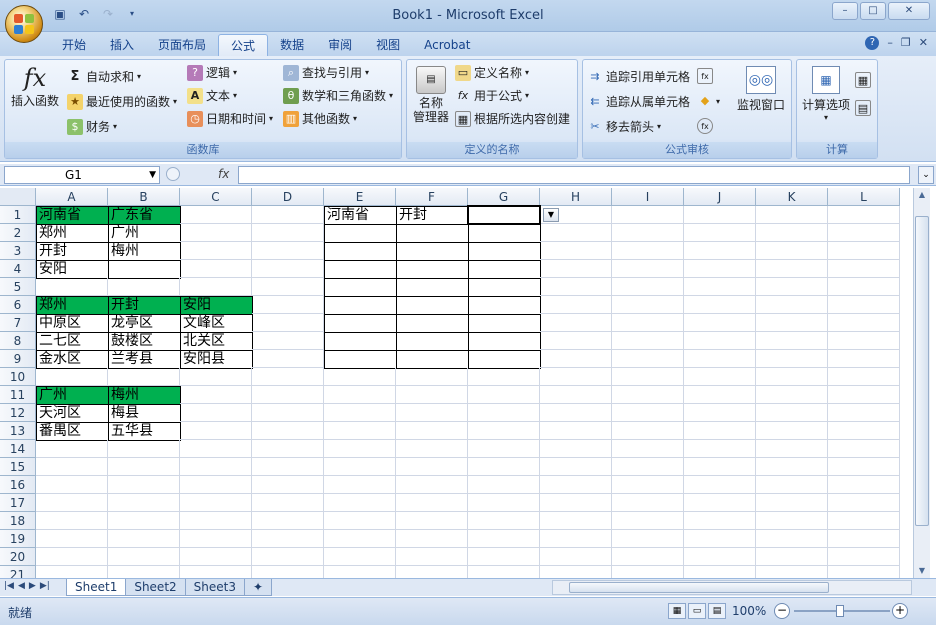  Describe the element at coordinates (864, 287) in the screenshot. I see `cell-l5` at that location.